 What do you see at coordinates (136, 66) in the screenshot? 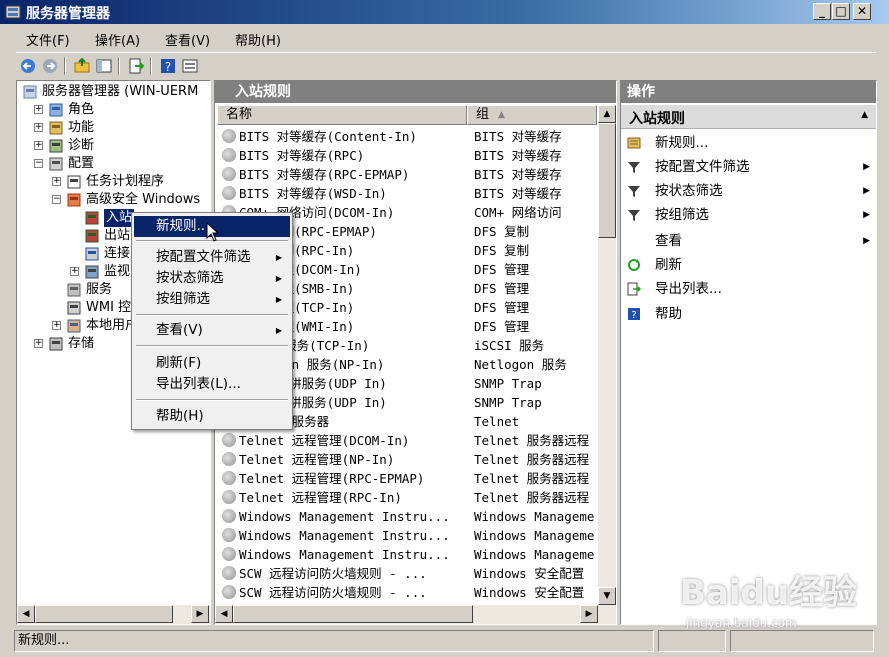
I see `export-list-icon` at bounding box center [136, 66].